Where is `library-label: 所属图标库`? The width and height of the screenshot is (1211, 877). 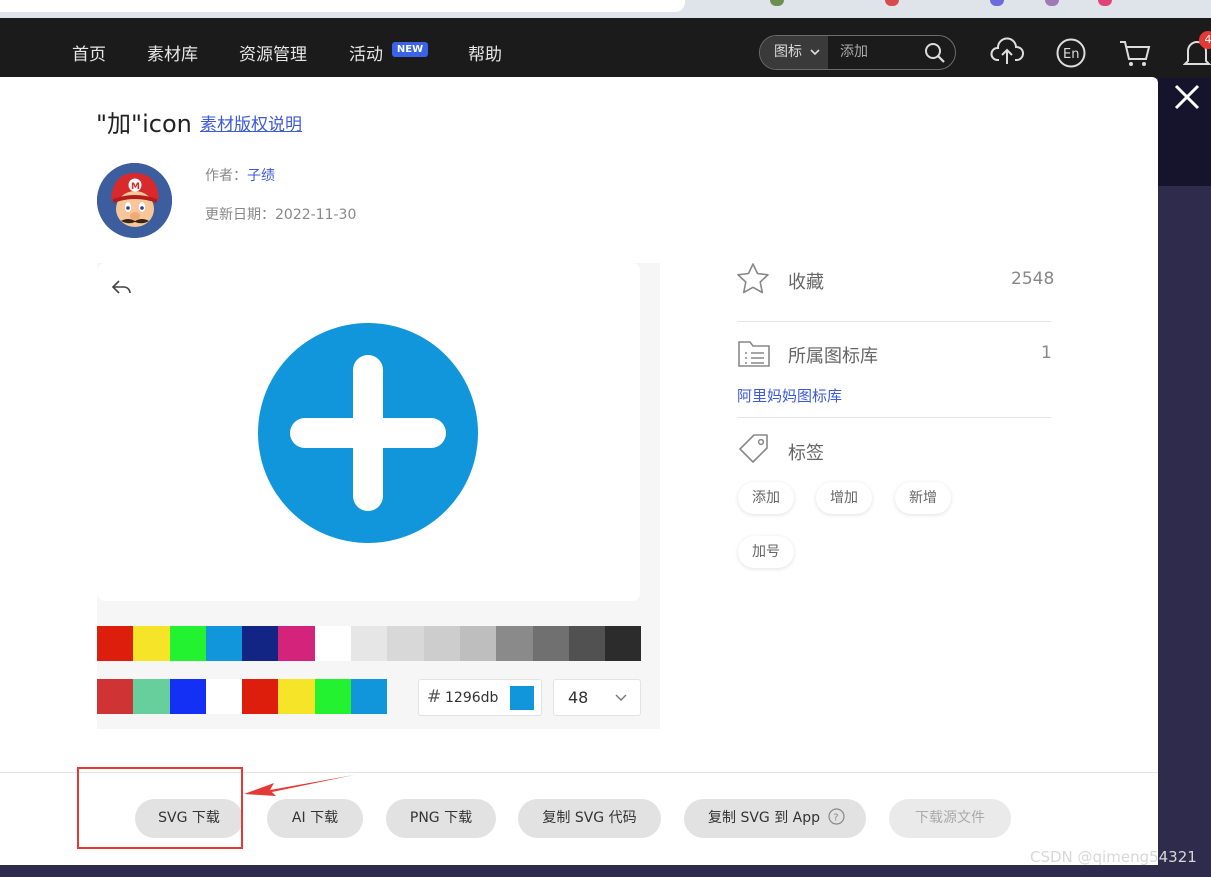 library-label: 所属图标库 is located at coordinates (833, 356).